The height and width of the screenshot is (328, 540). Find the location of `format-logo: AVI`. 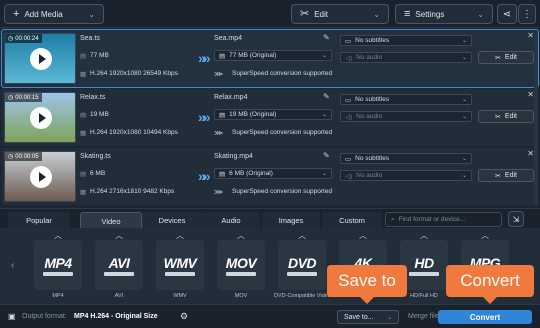

format-logo: AVI is located at coordinates (119, 265).